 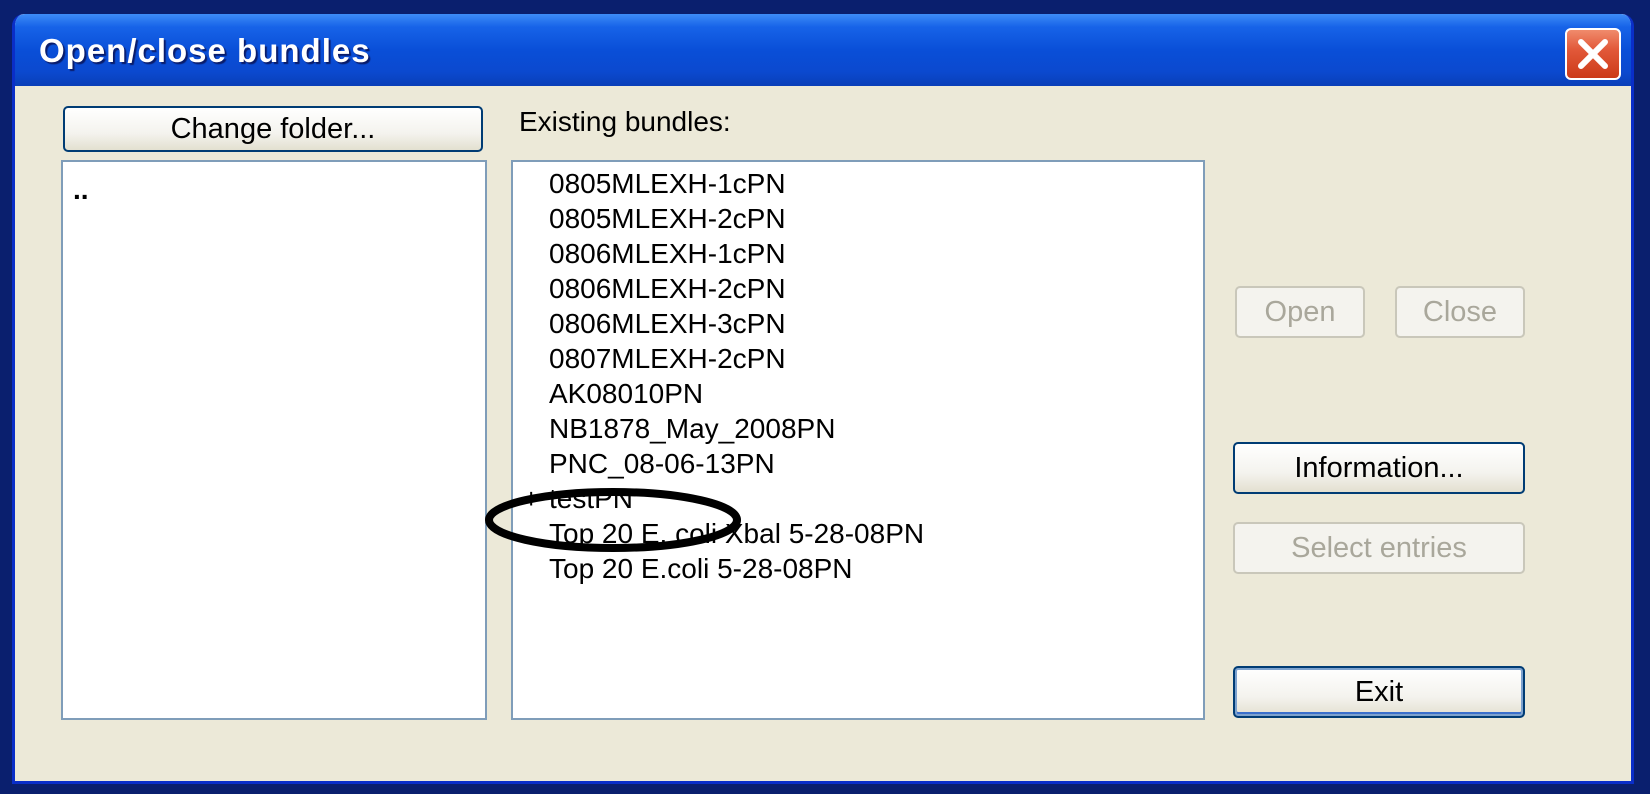 What do you see at coordinates (662, 463) in the screenshot?
I see `bundle-item: PNC_08-06-13PN` at bounding box center [662, 463].